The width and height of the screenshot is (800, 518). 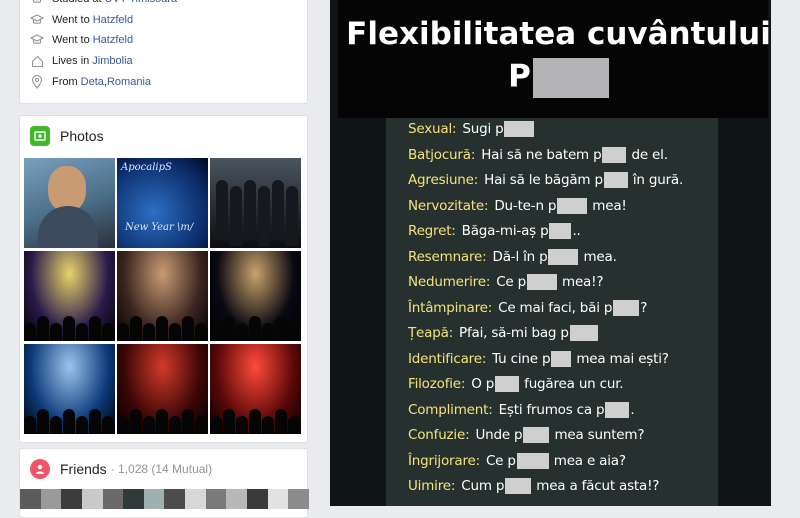 I want to click on meme-row-text: mea mai ești?, so click(x=622, y=358).